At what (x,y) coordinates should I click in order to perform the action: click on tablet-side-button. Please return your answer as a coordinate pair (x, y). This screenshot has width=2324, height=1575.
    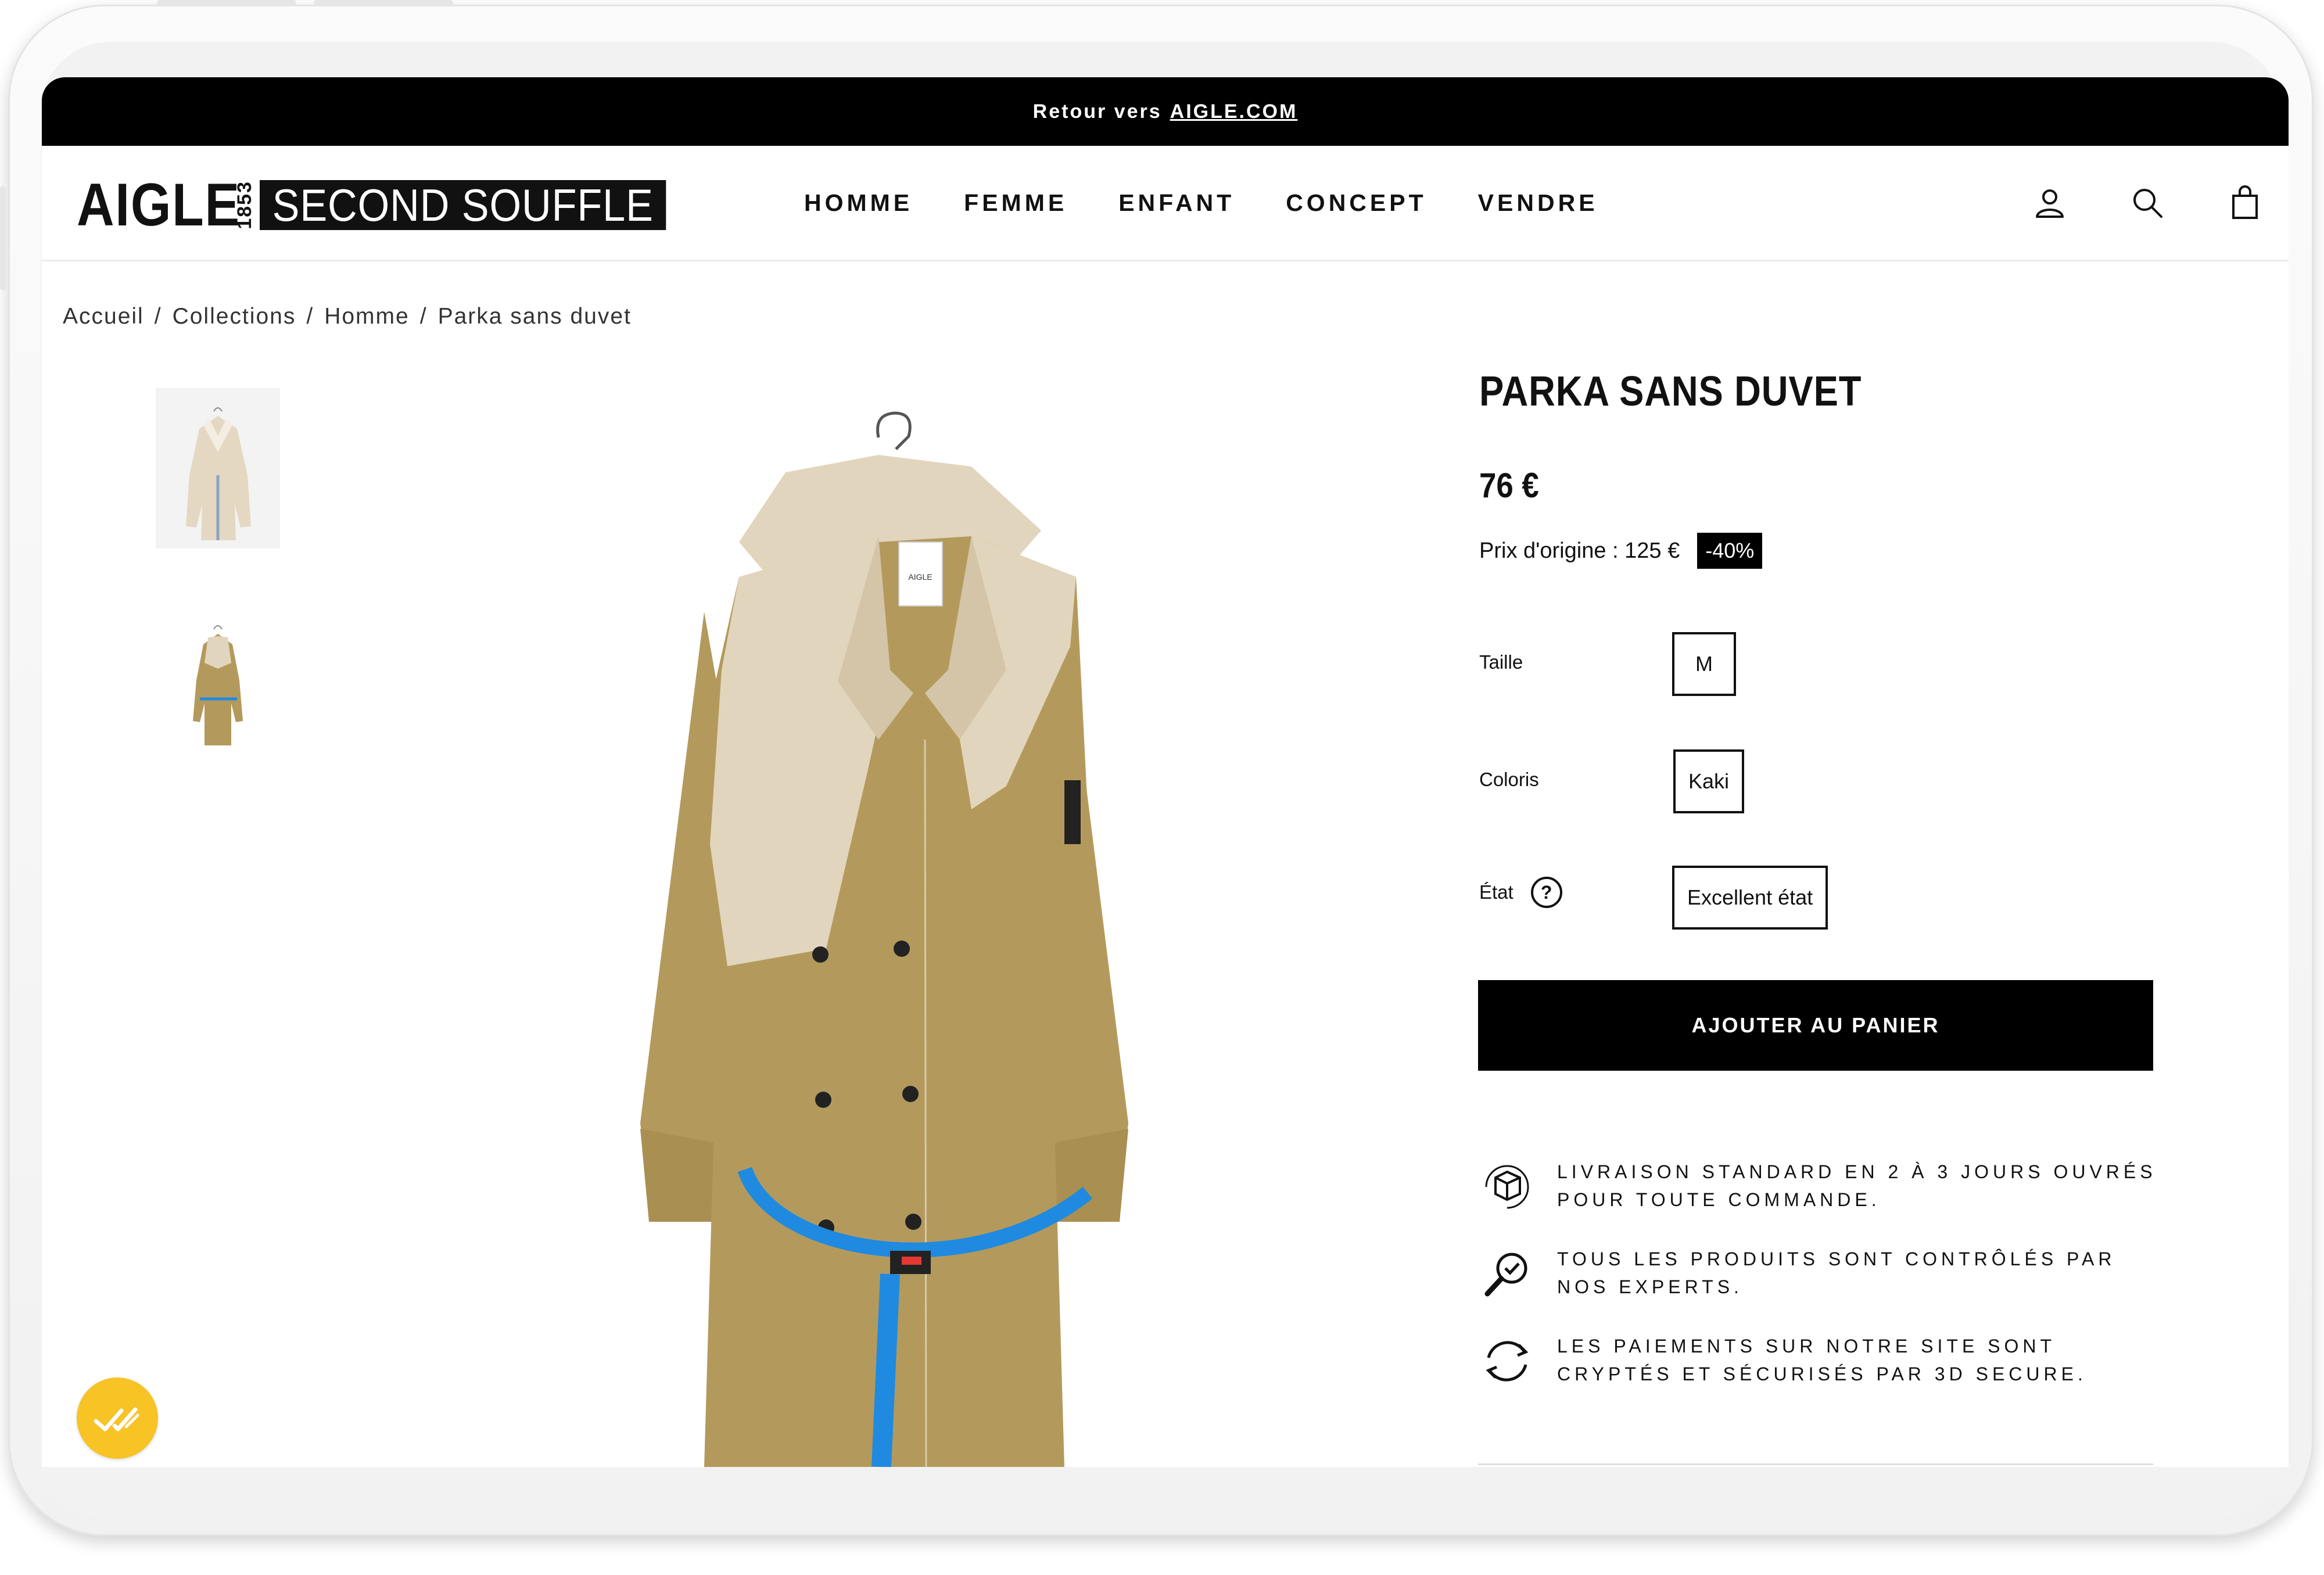
    Looking at the image, I should click on (3, 238).